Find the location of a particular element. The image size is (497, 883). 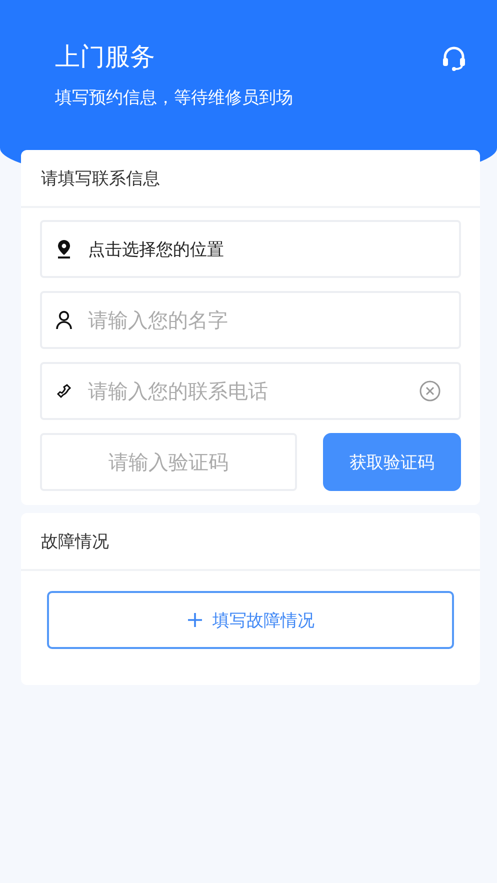

location-selector: 点击选择您的位置 is located at coordinates (250, 249).